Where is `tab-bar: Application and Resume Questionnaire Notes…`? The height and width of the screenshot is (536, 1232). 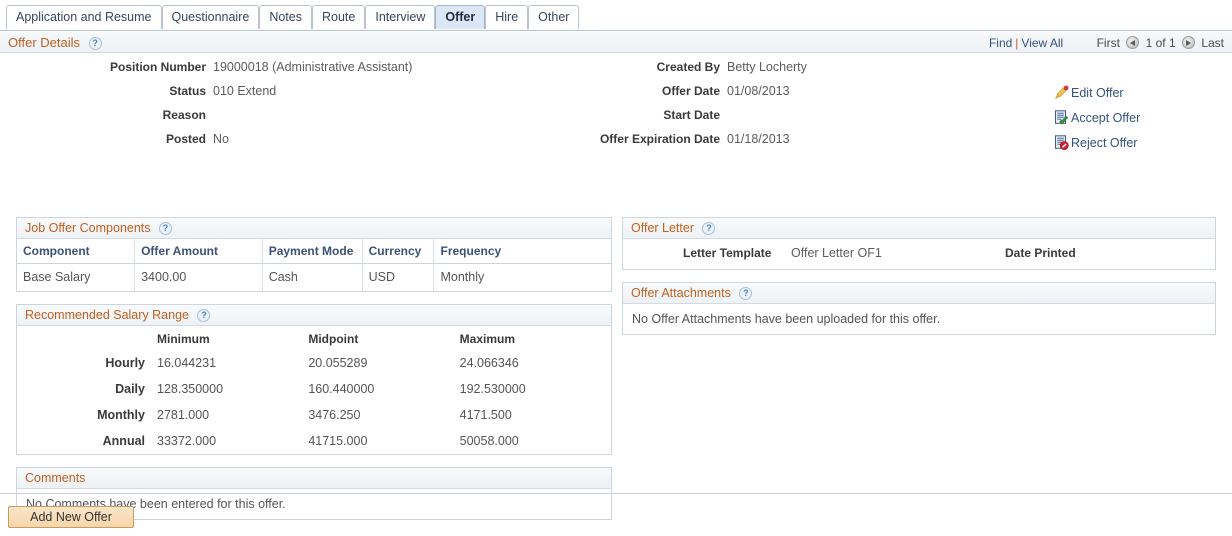 tab-bar: Application and Resume Questionnaire Notes… is located at coordinates (616, 15).